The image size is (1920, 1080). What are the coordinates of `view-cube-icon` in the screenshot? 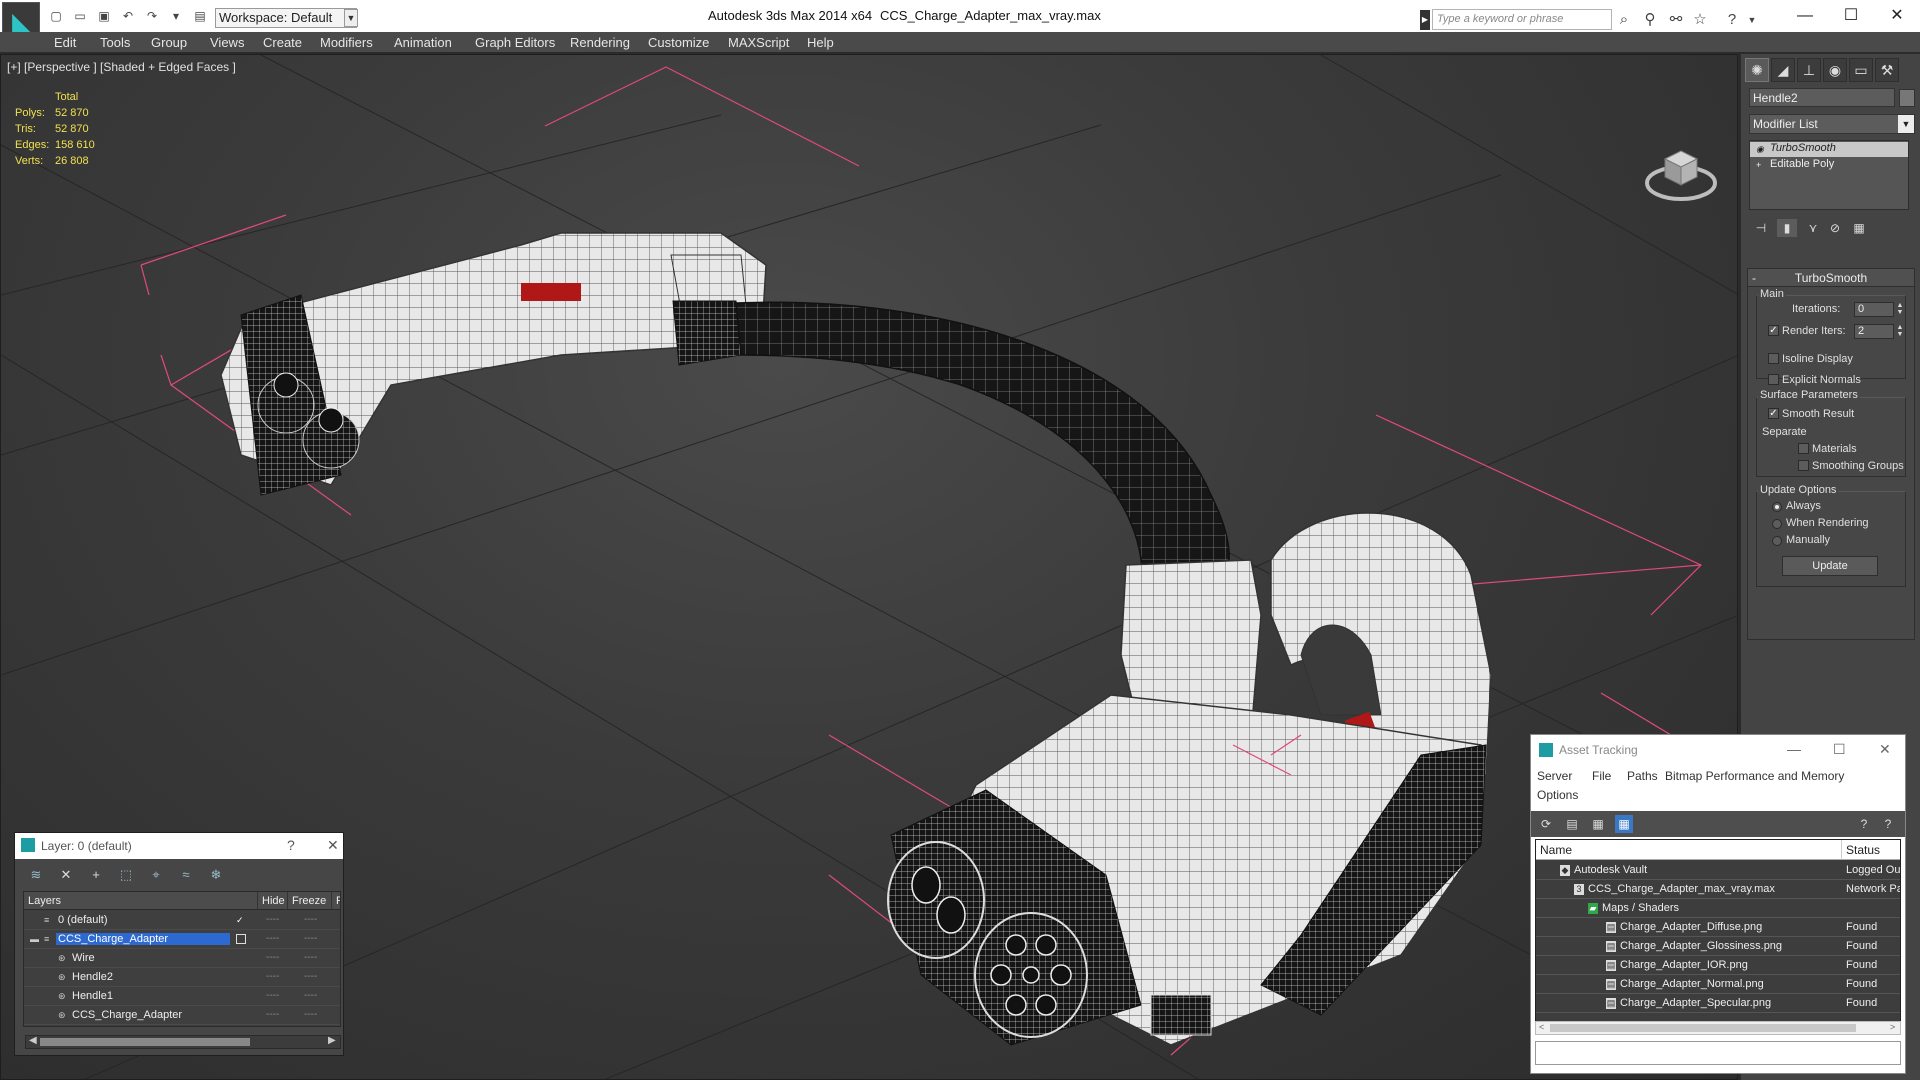 It's located at (1681, 172).